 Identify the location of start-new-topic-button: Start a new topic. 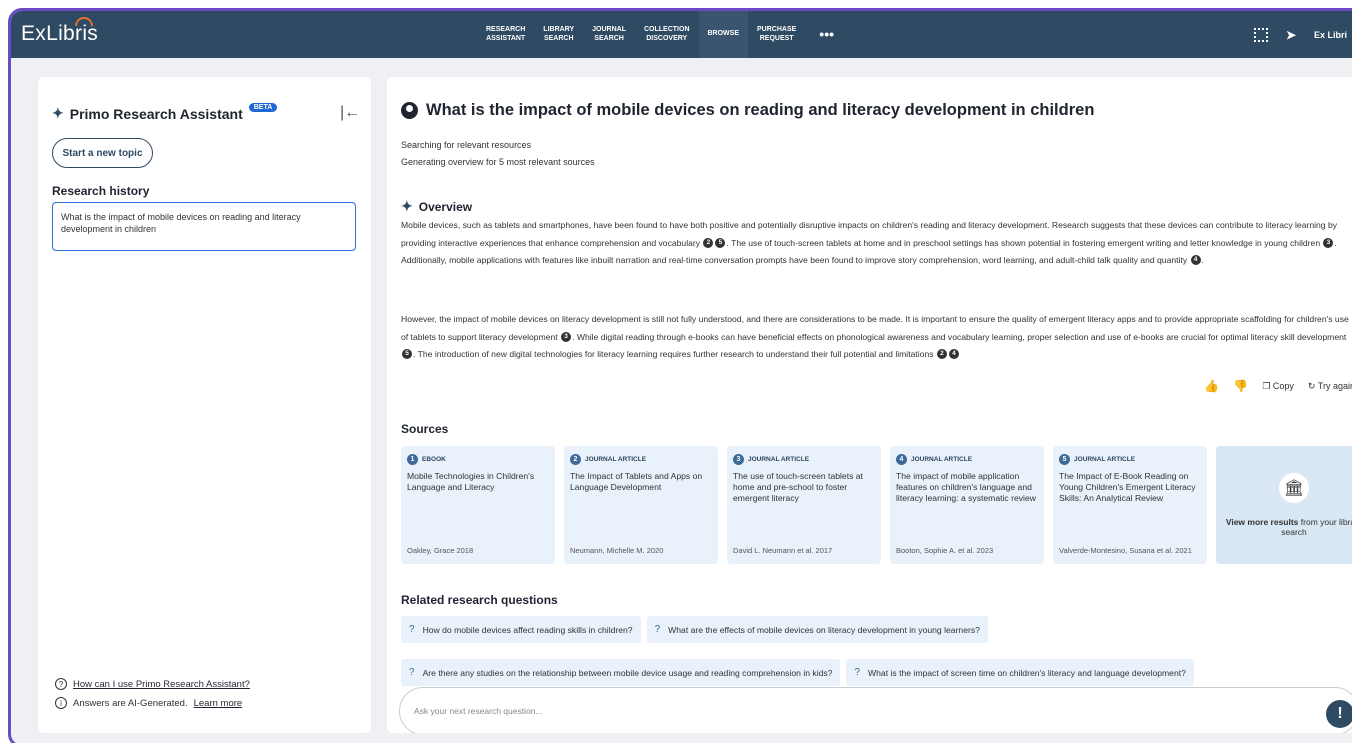
(102, 153).